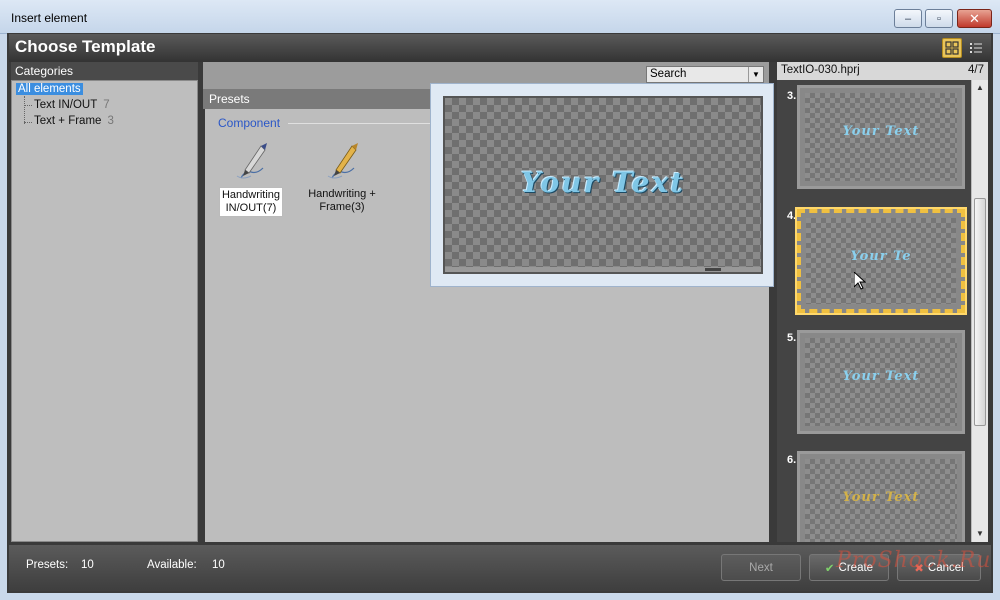 The image size is (1000, 600). What do you see at coordinates (603, 182) in the screenshot?
I see `preview-text: Your Text` at bounding box center [603, 182].